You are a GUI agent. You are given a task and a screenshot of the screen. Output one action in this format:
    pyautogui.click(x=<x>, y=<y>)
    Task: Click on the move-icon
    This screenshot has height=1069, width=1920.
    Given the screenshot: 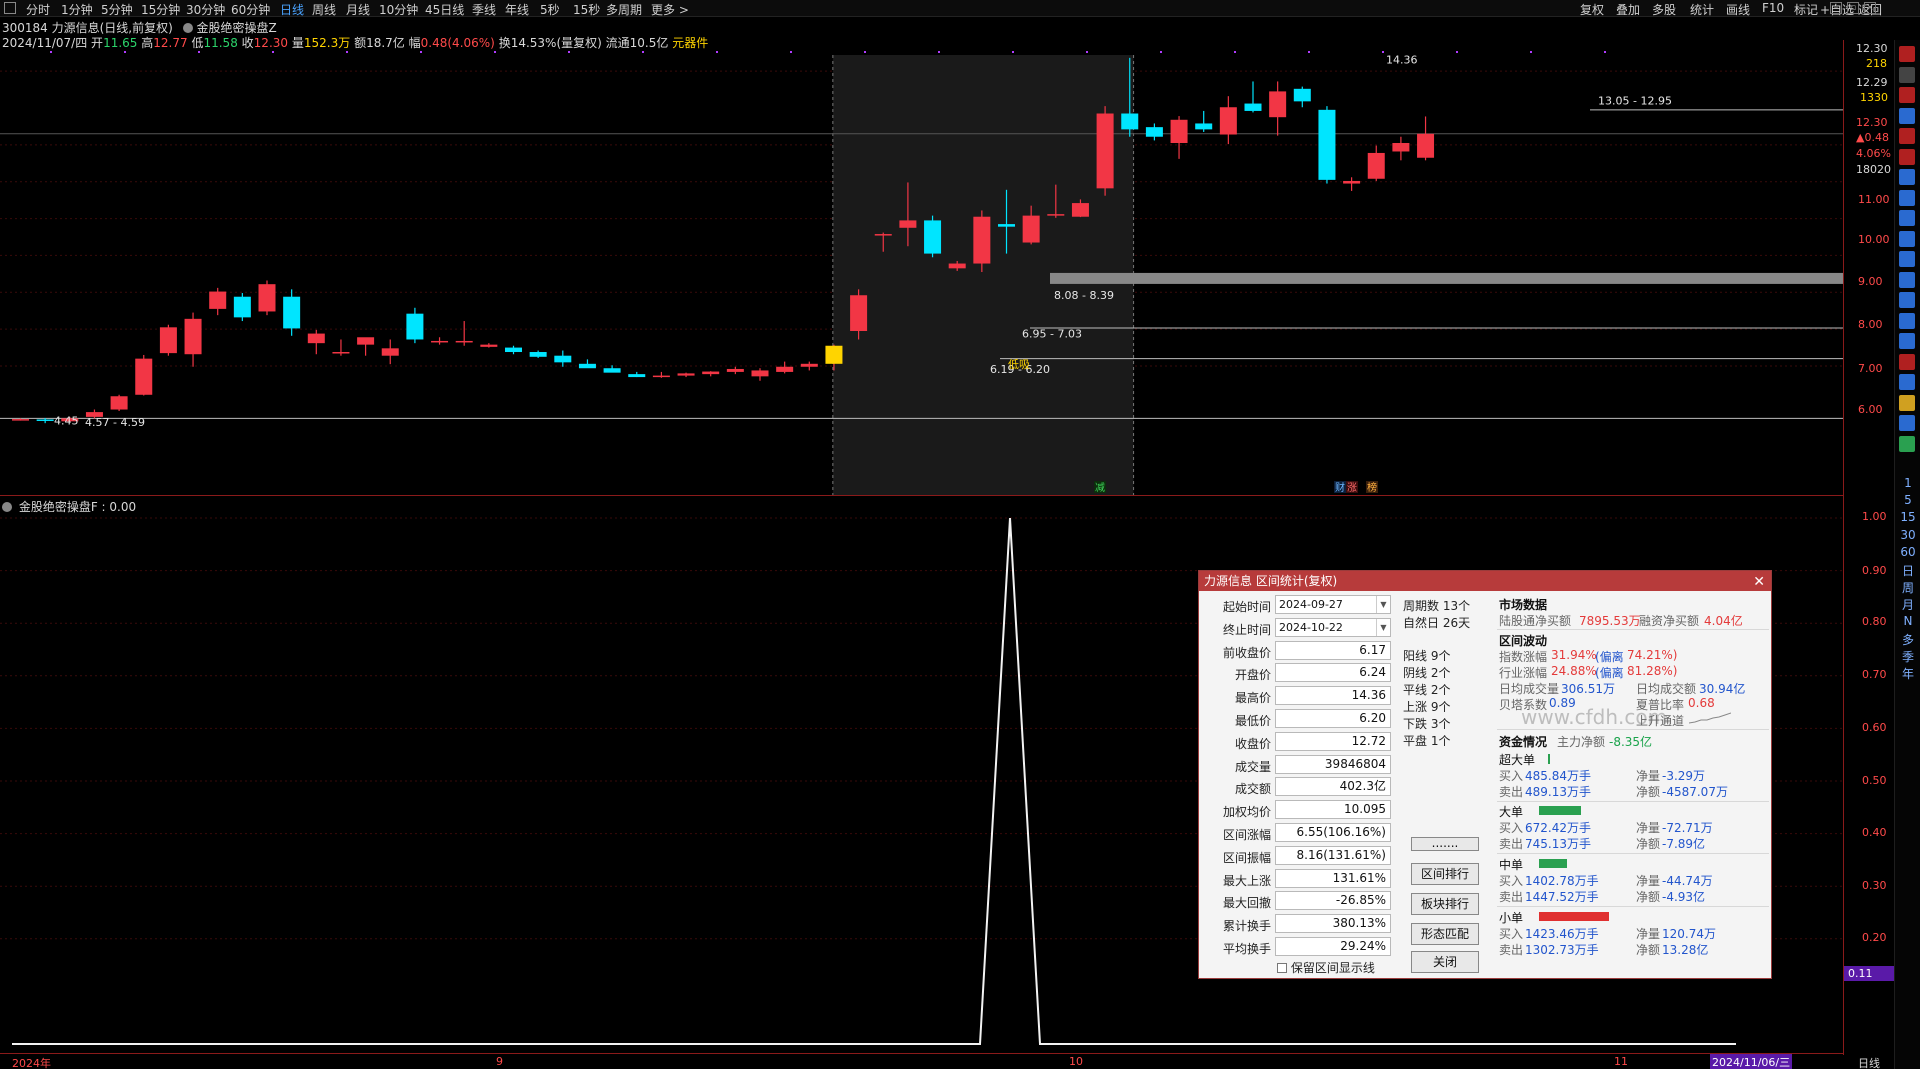 What is the action you would take?
    pyautogui.click(x=1907, y=382)
    